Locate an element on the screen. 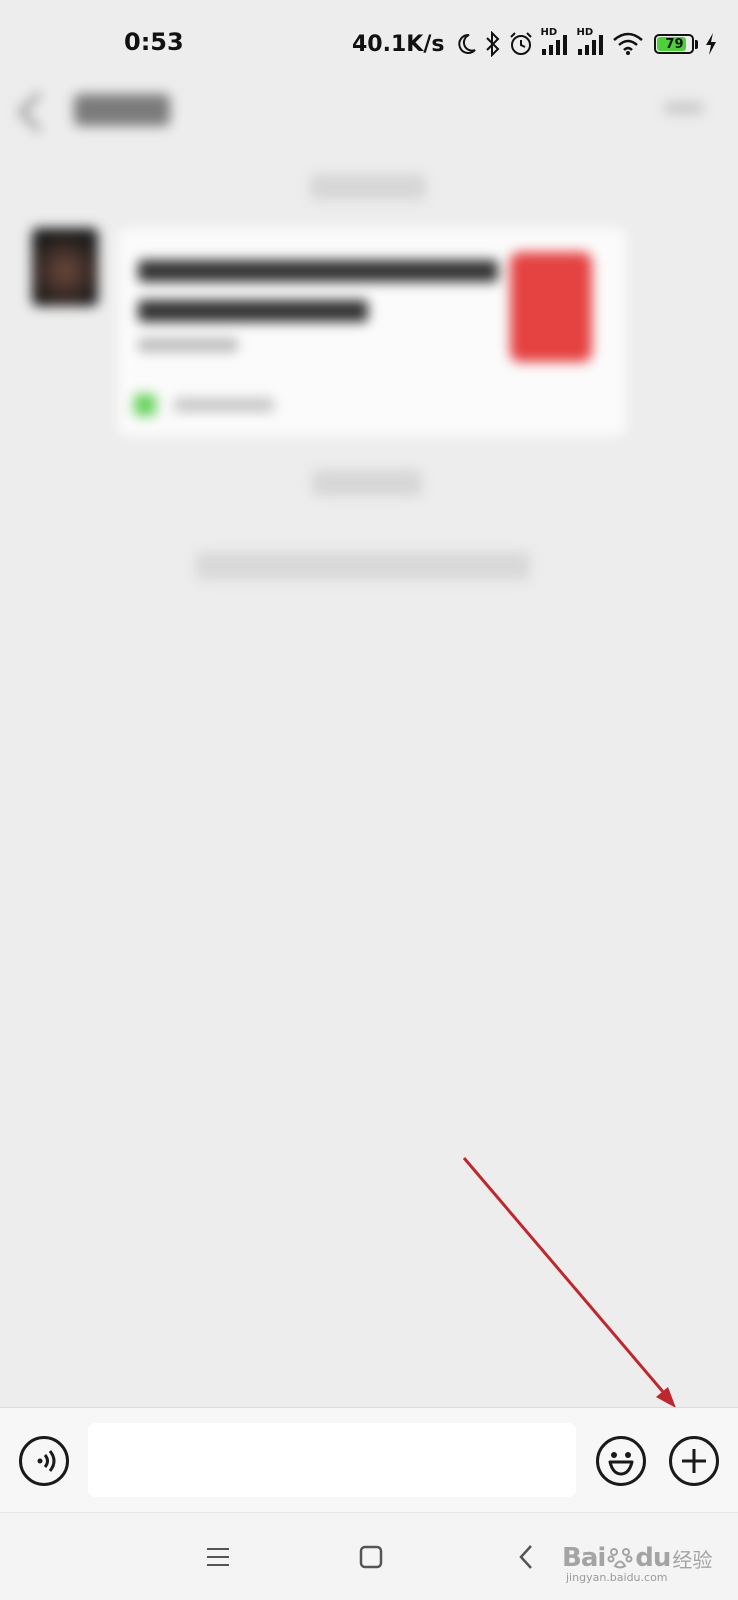 This screenshot has height=1600, width=738. moon-icon is located at coordinates (466, 44).